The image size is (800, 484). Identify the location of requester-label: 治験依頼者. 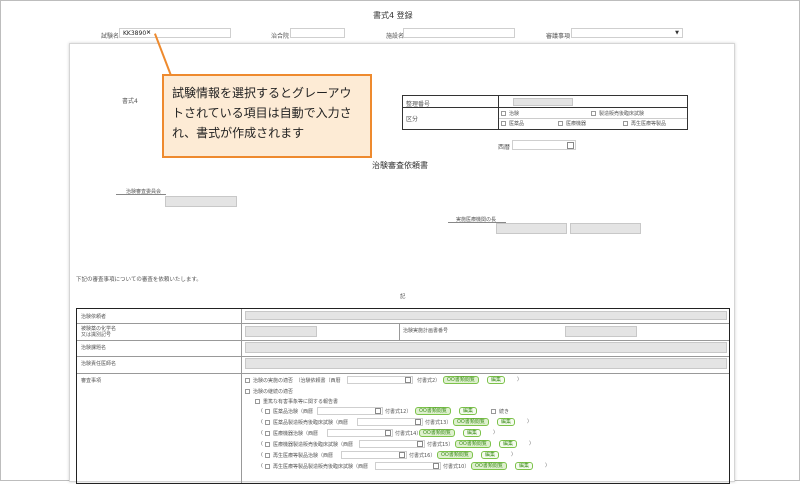
(94, 317).